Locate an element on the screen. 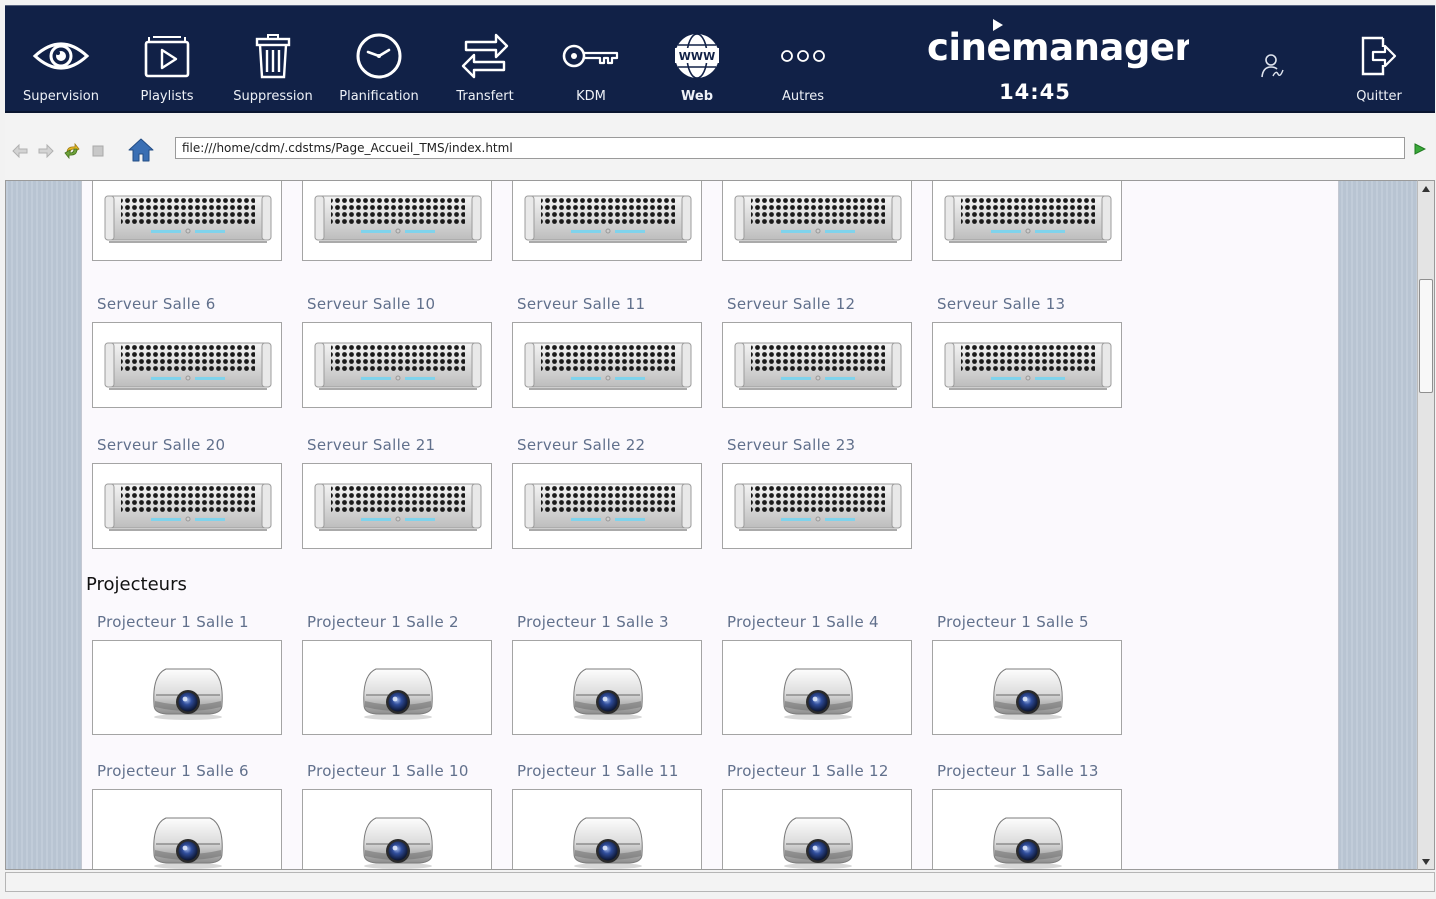  projector-label: Projecteur 1 Salle 12 is located at coordinates (808, 771).